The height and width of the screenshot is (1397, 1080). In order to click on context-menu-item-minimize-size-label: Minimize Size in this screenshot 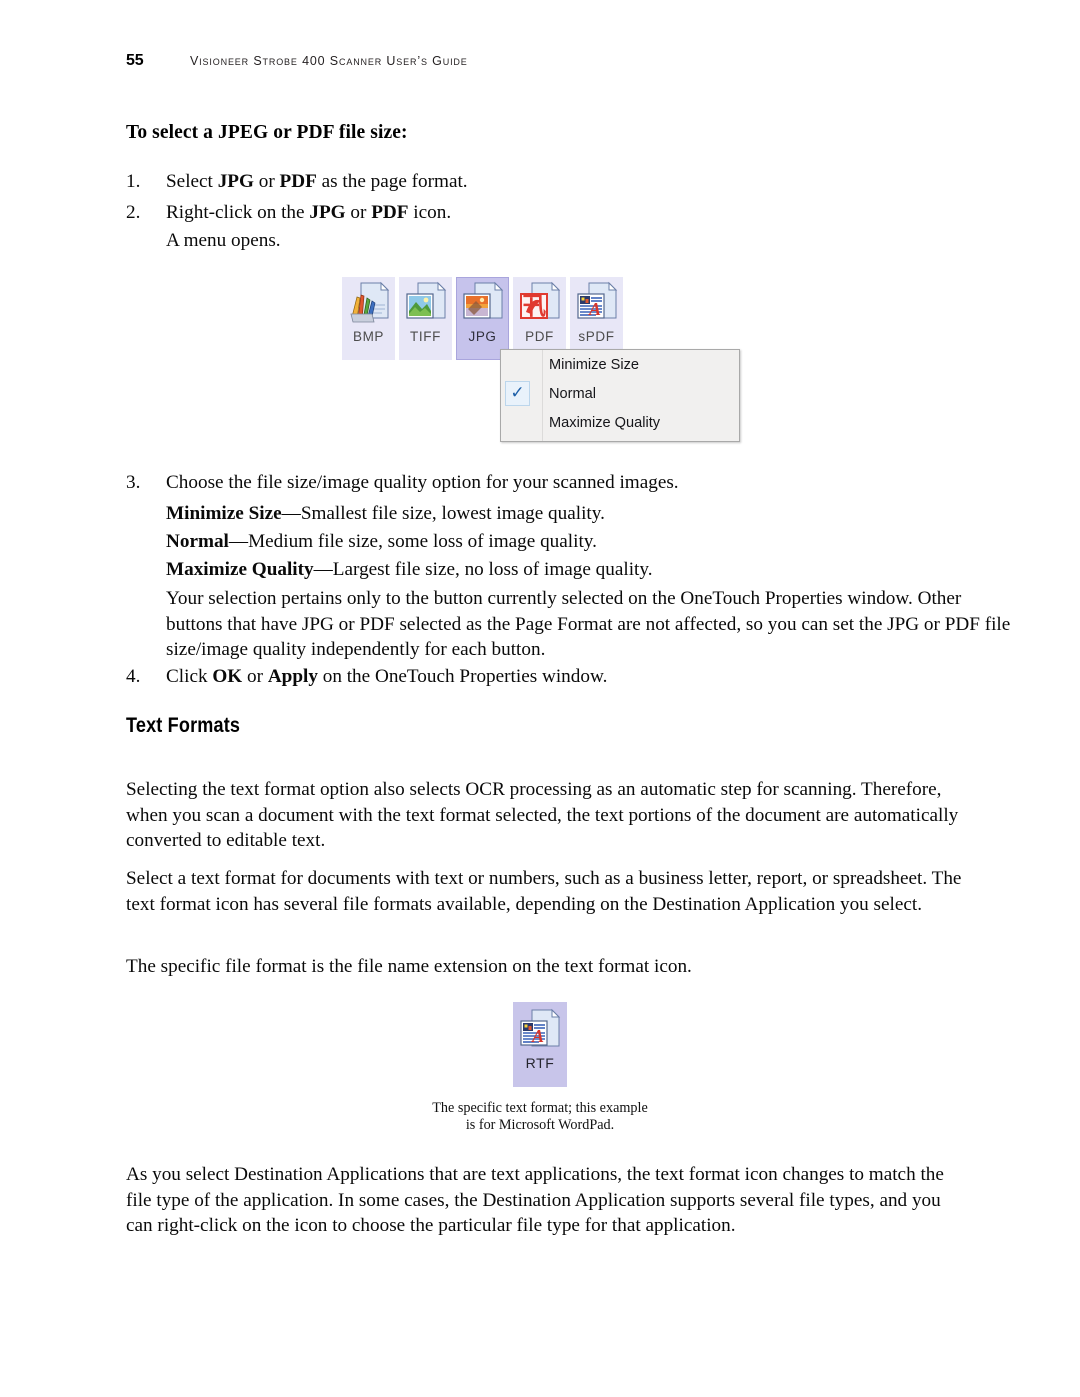, I will do `click(594, 364)`.